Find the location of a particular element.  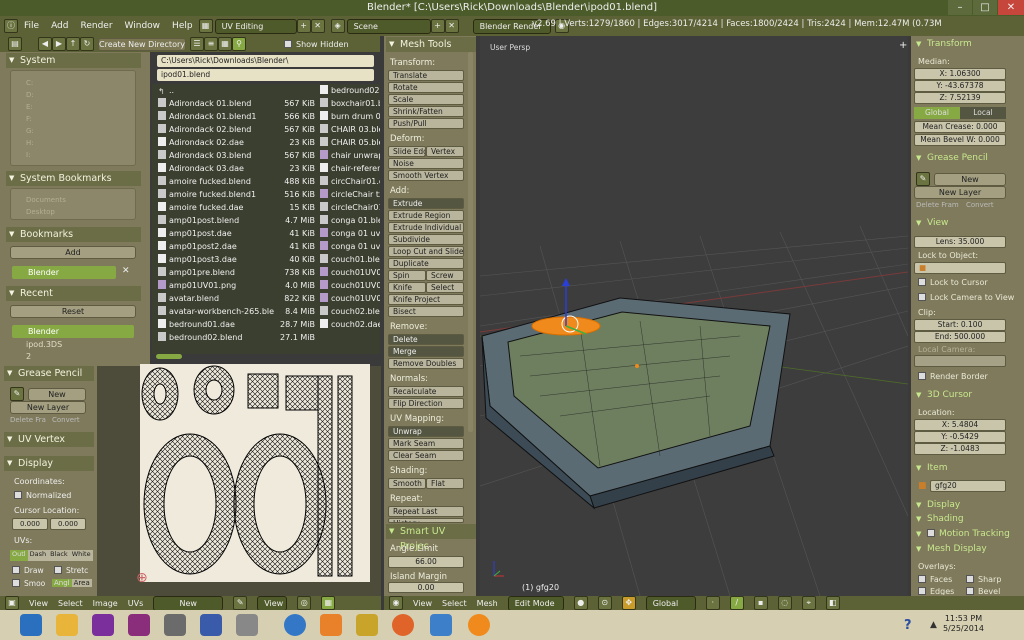

uv-mode-outline: Outl is located at coordinates (19, 555).